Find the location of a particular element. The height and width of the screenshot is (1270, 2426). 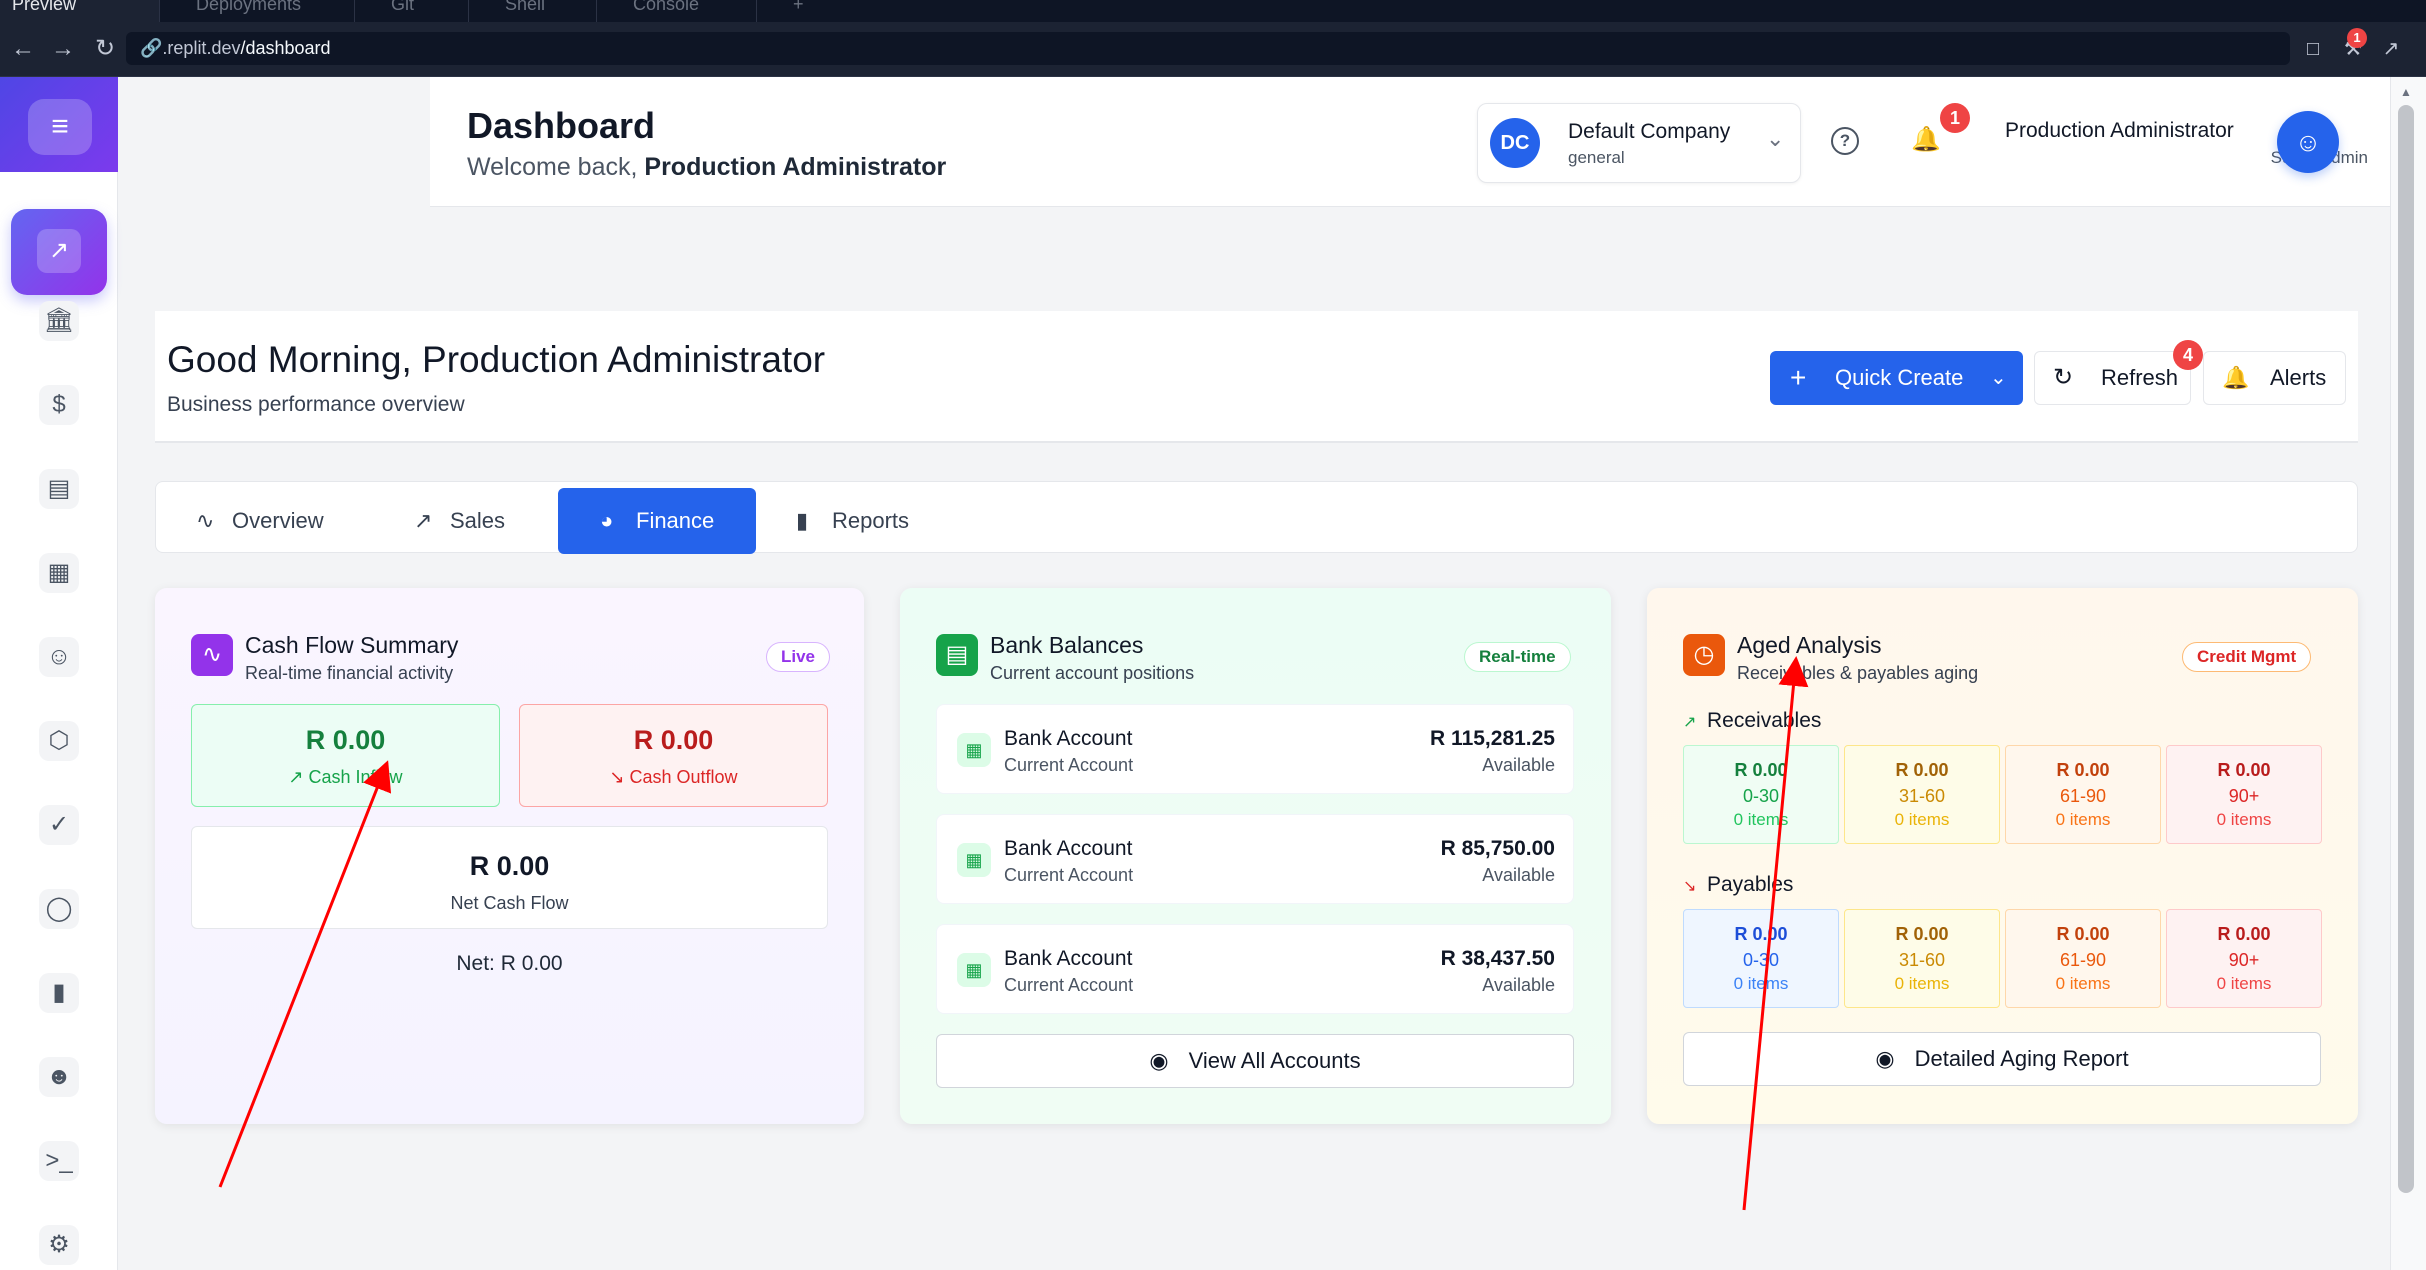

cash-flow-subtitle: Real-time financial activity is located at coordinates (349, 673).